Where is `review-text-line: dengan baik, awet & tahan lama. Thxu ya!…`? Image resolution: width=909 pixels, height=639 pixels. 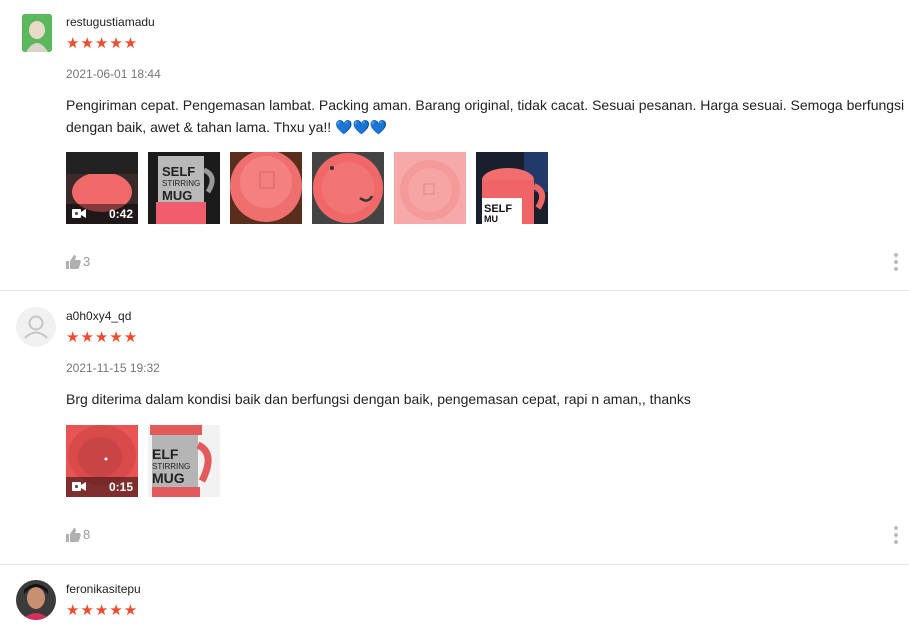
review-text-line: dengan baik, awet & tahan lama. Thxu ya!… is located at coordinates (486, 127).